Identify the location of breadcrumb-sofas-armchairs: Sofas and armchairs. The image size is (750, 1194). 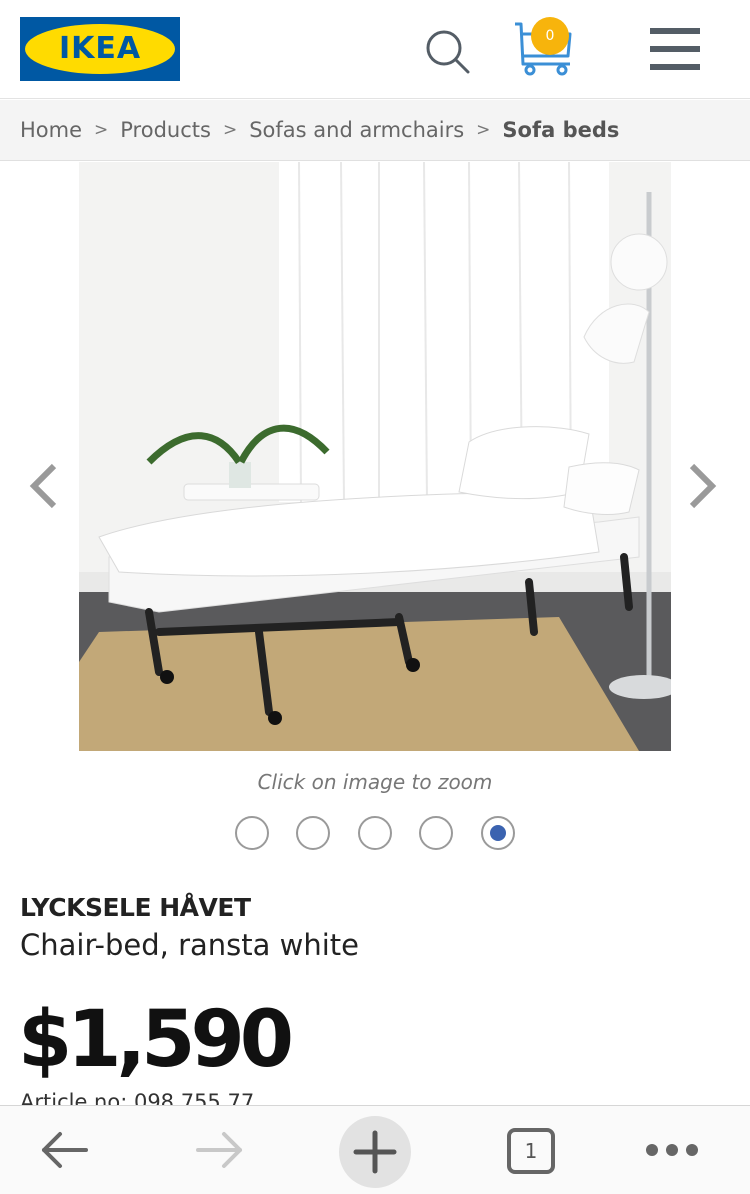
(356, 130).